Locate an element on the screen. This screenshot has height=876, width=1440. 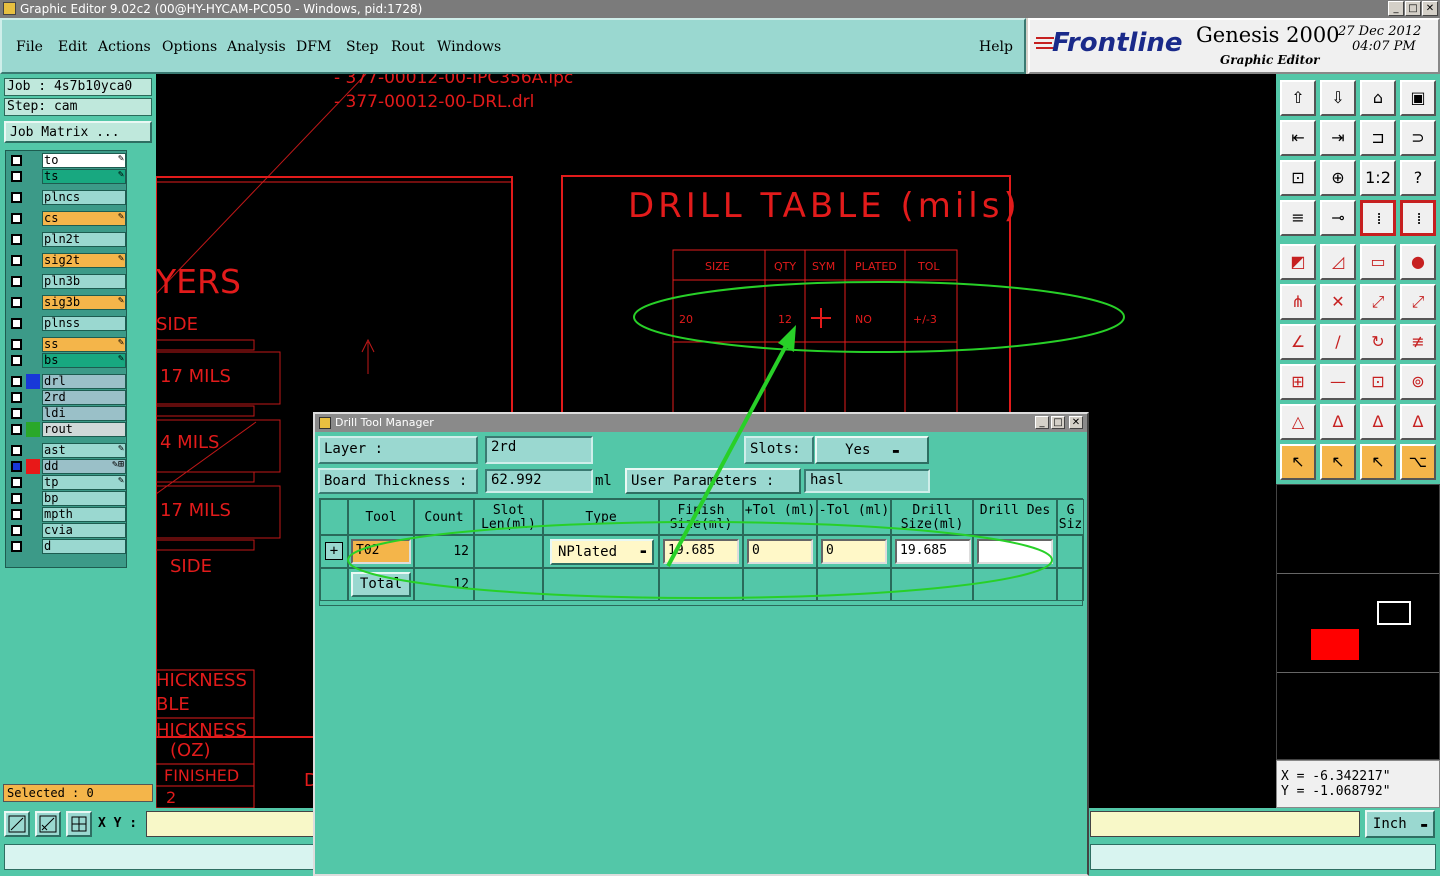
layer-name: sig2t is located at coordinates (84, 260).